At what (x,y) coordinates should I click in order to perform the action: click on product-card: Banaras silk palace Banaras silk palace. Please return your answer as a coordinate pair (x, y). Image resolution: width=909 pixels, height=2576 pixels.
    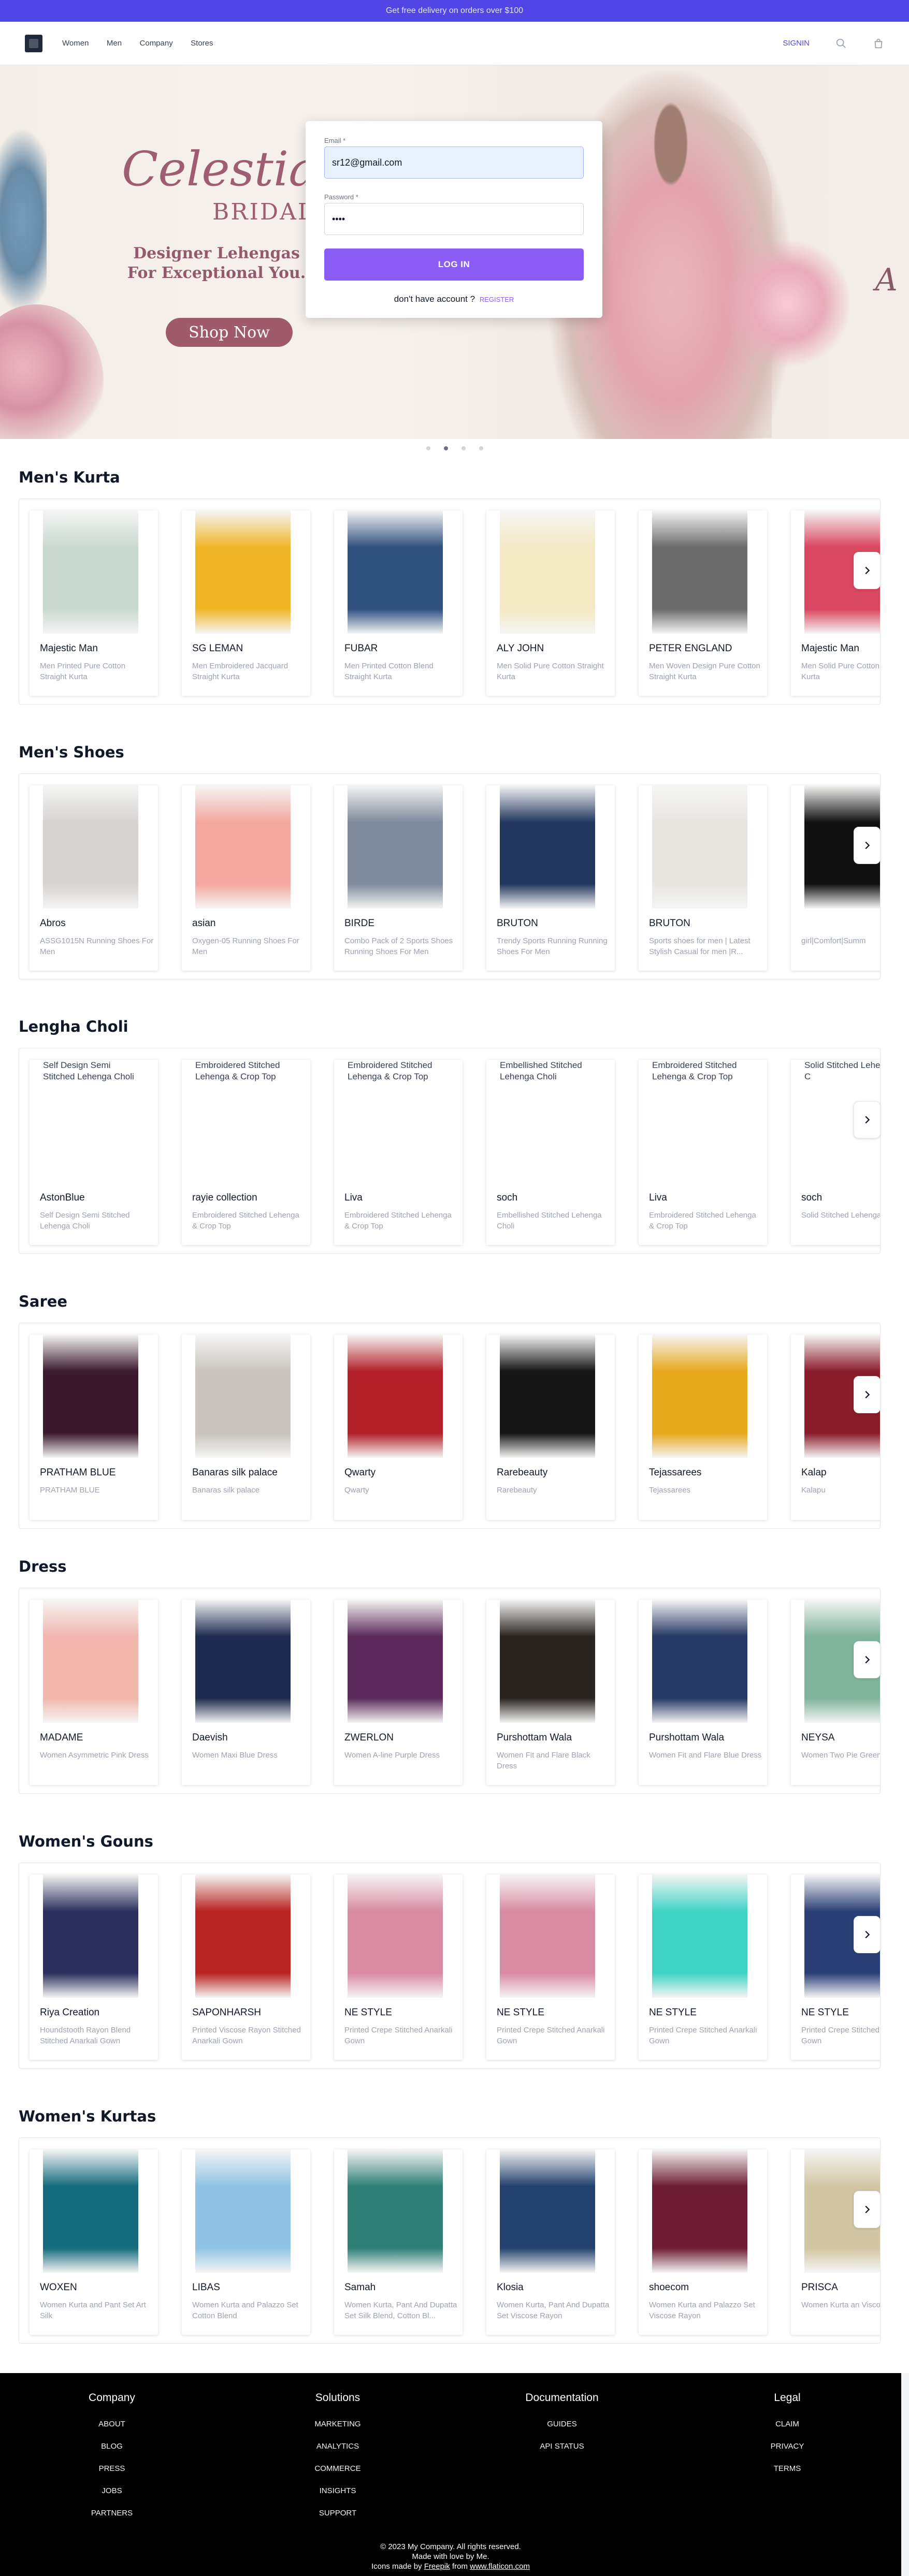
    Looking at the image, I should click on (246, 1427).